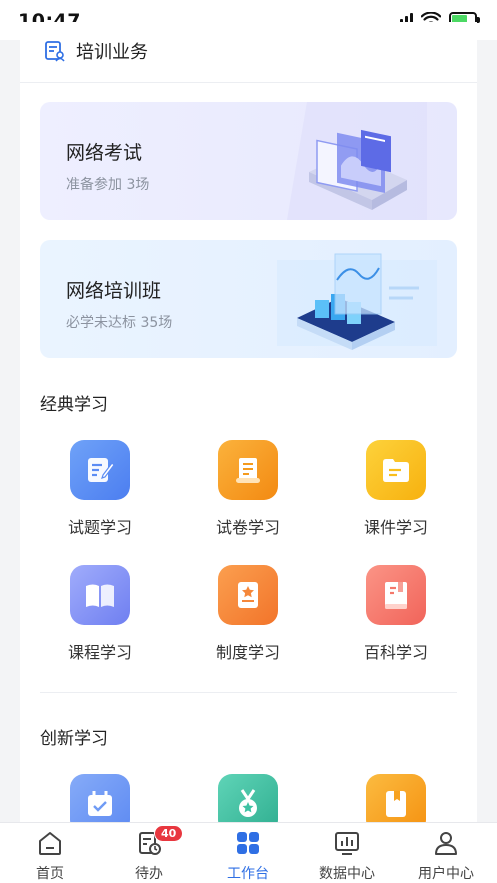 The height and width of the screenshot is (883, 497). What do you see at coordinates (99, 652) in the screenshot?
I see `grid-item-label: 课程学习` at bounding box center [99, 652].